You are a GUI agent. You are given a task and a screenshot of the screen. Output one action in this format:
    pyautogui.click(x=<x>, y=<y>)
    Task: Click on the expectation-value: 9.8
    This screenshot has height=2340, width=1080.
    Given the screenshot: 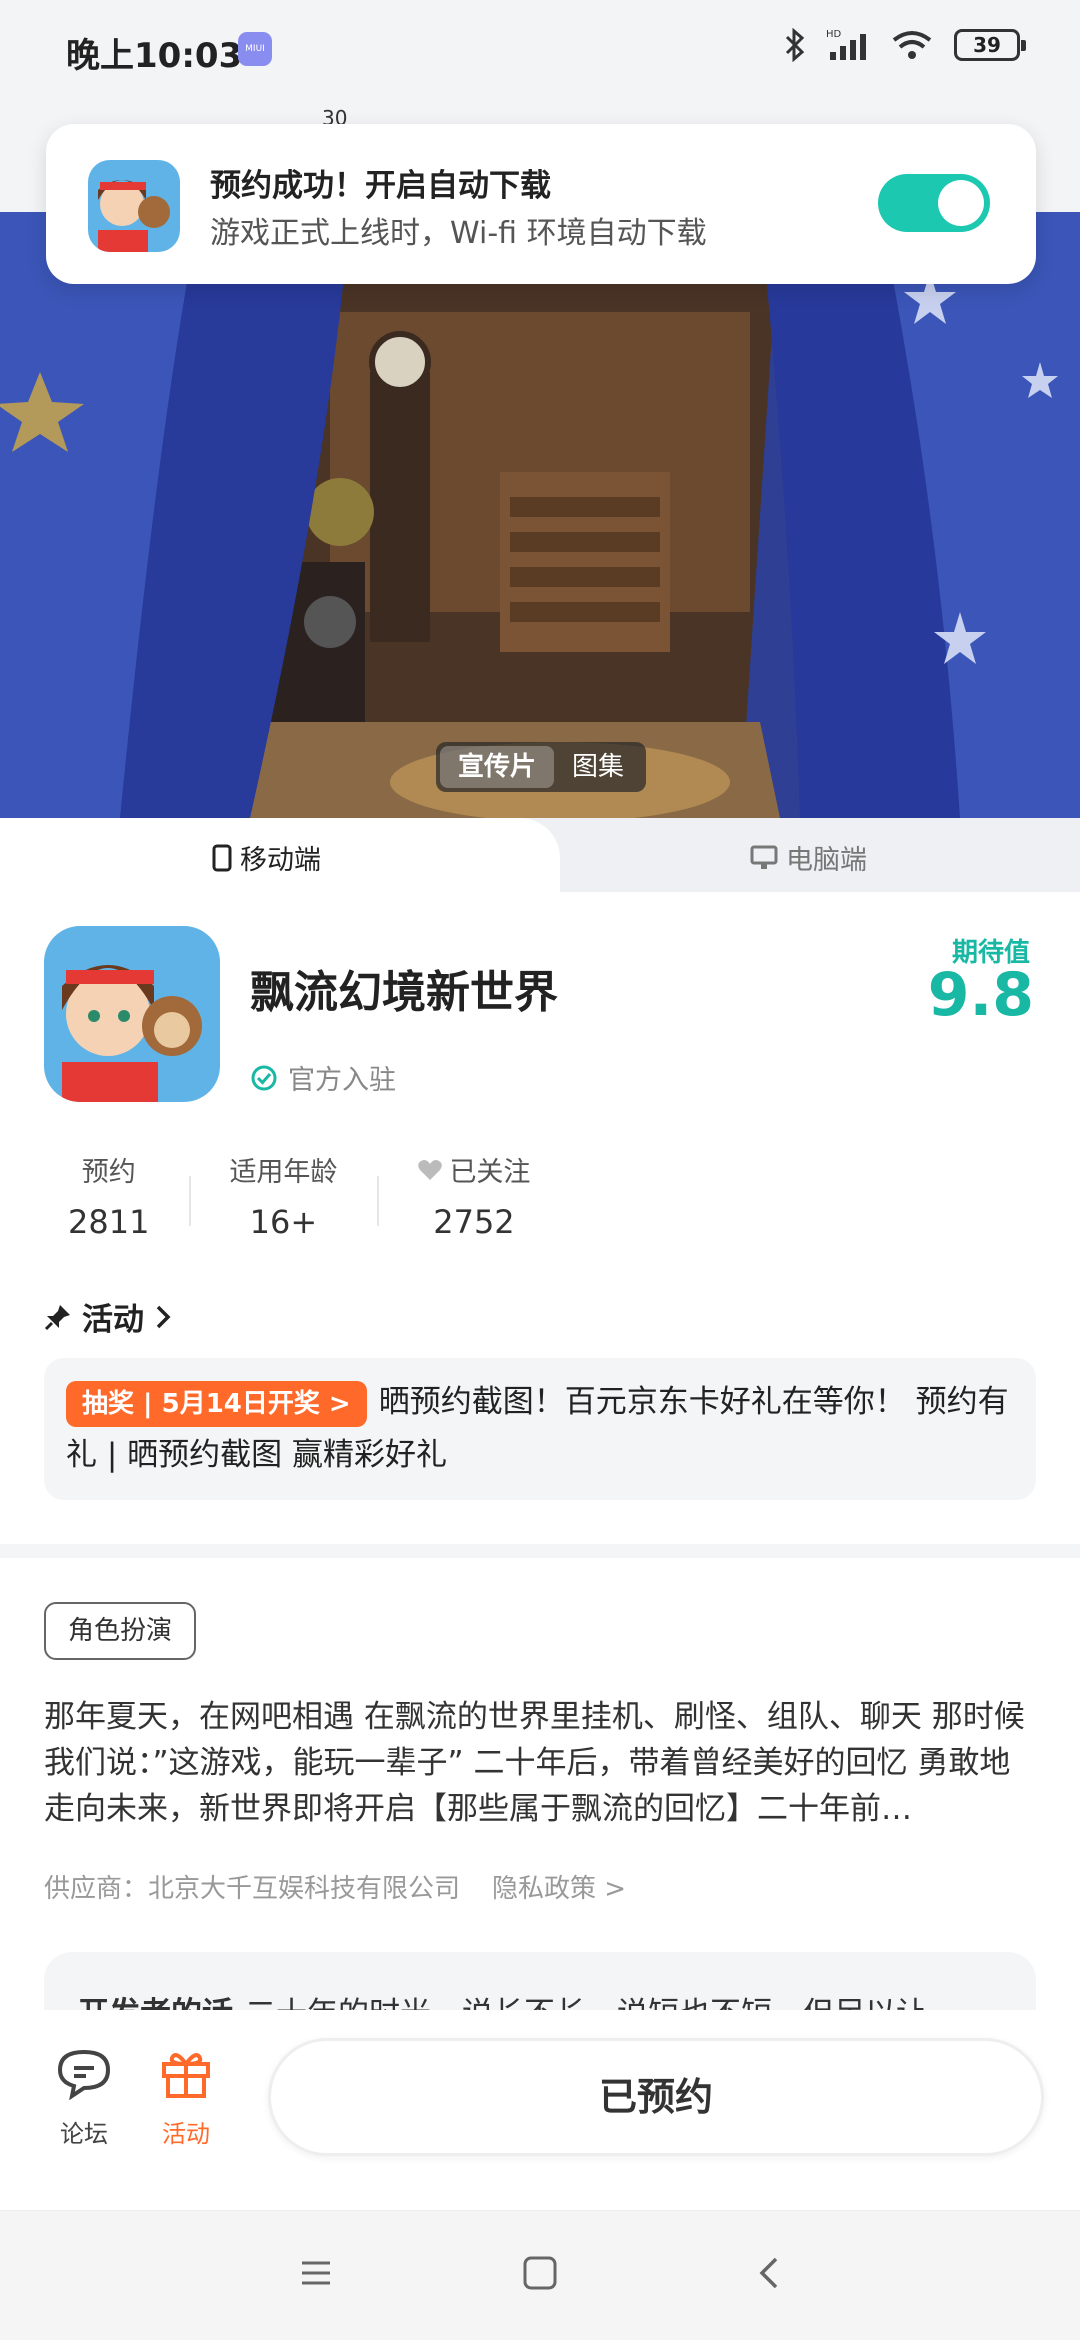 What is the action you would take?
    pyautogui.click(x=980, y=995)
    